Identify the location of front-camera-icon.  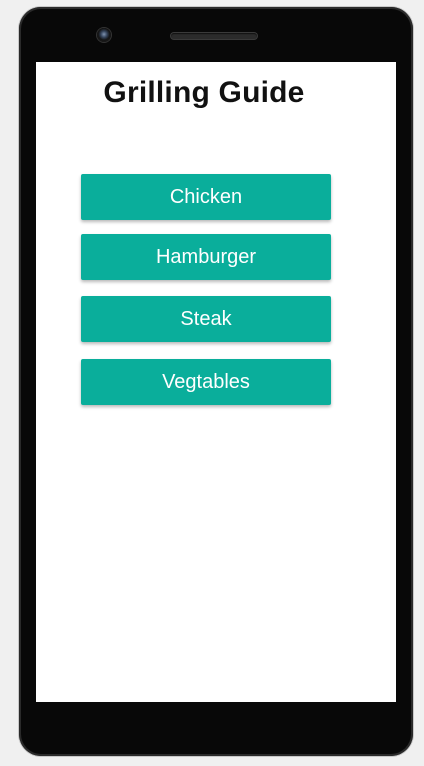
(104, 35).